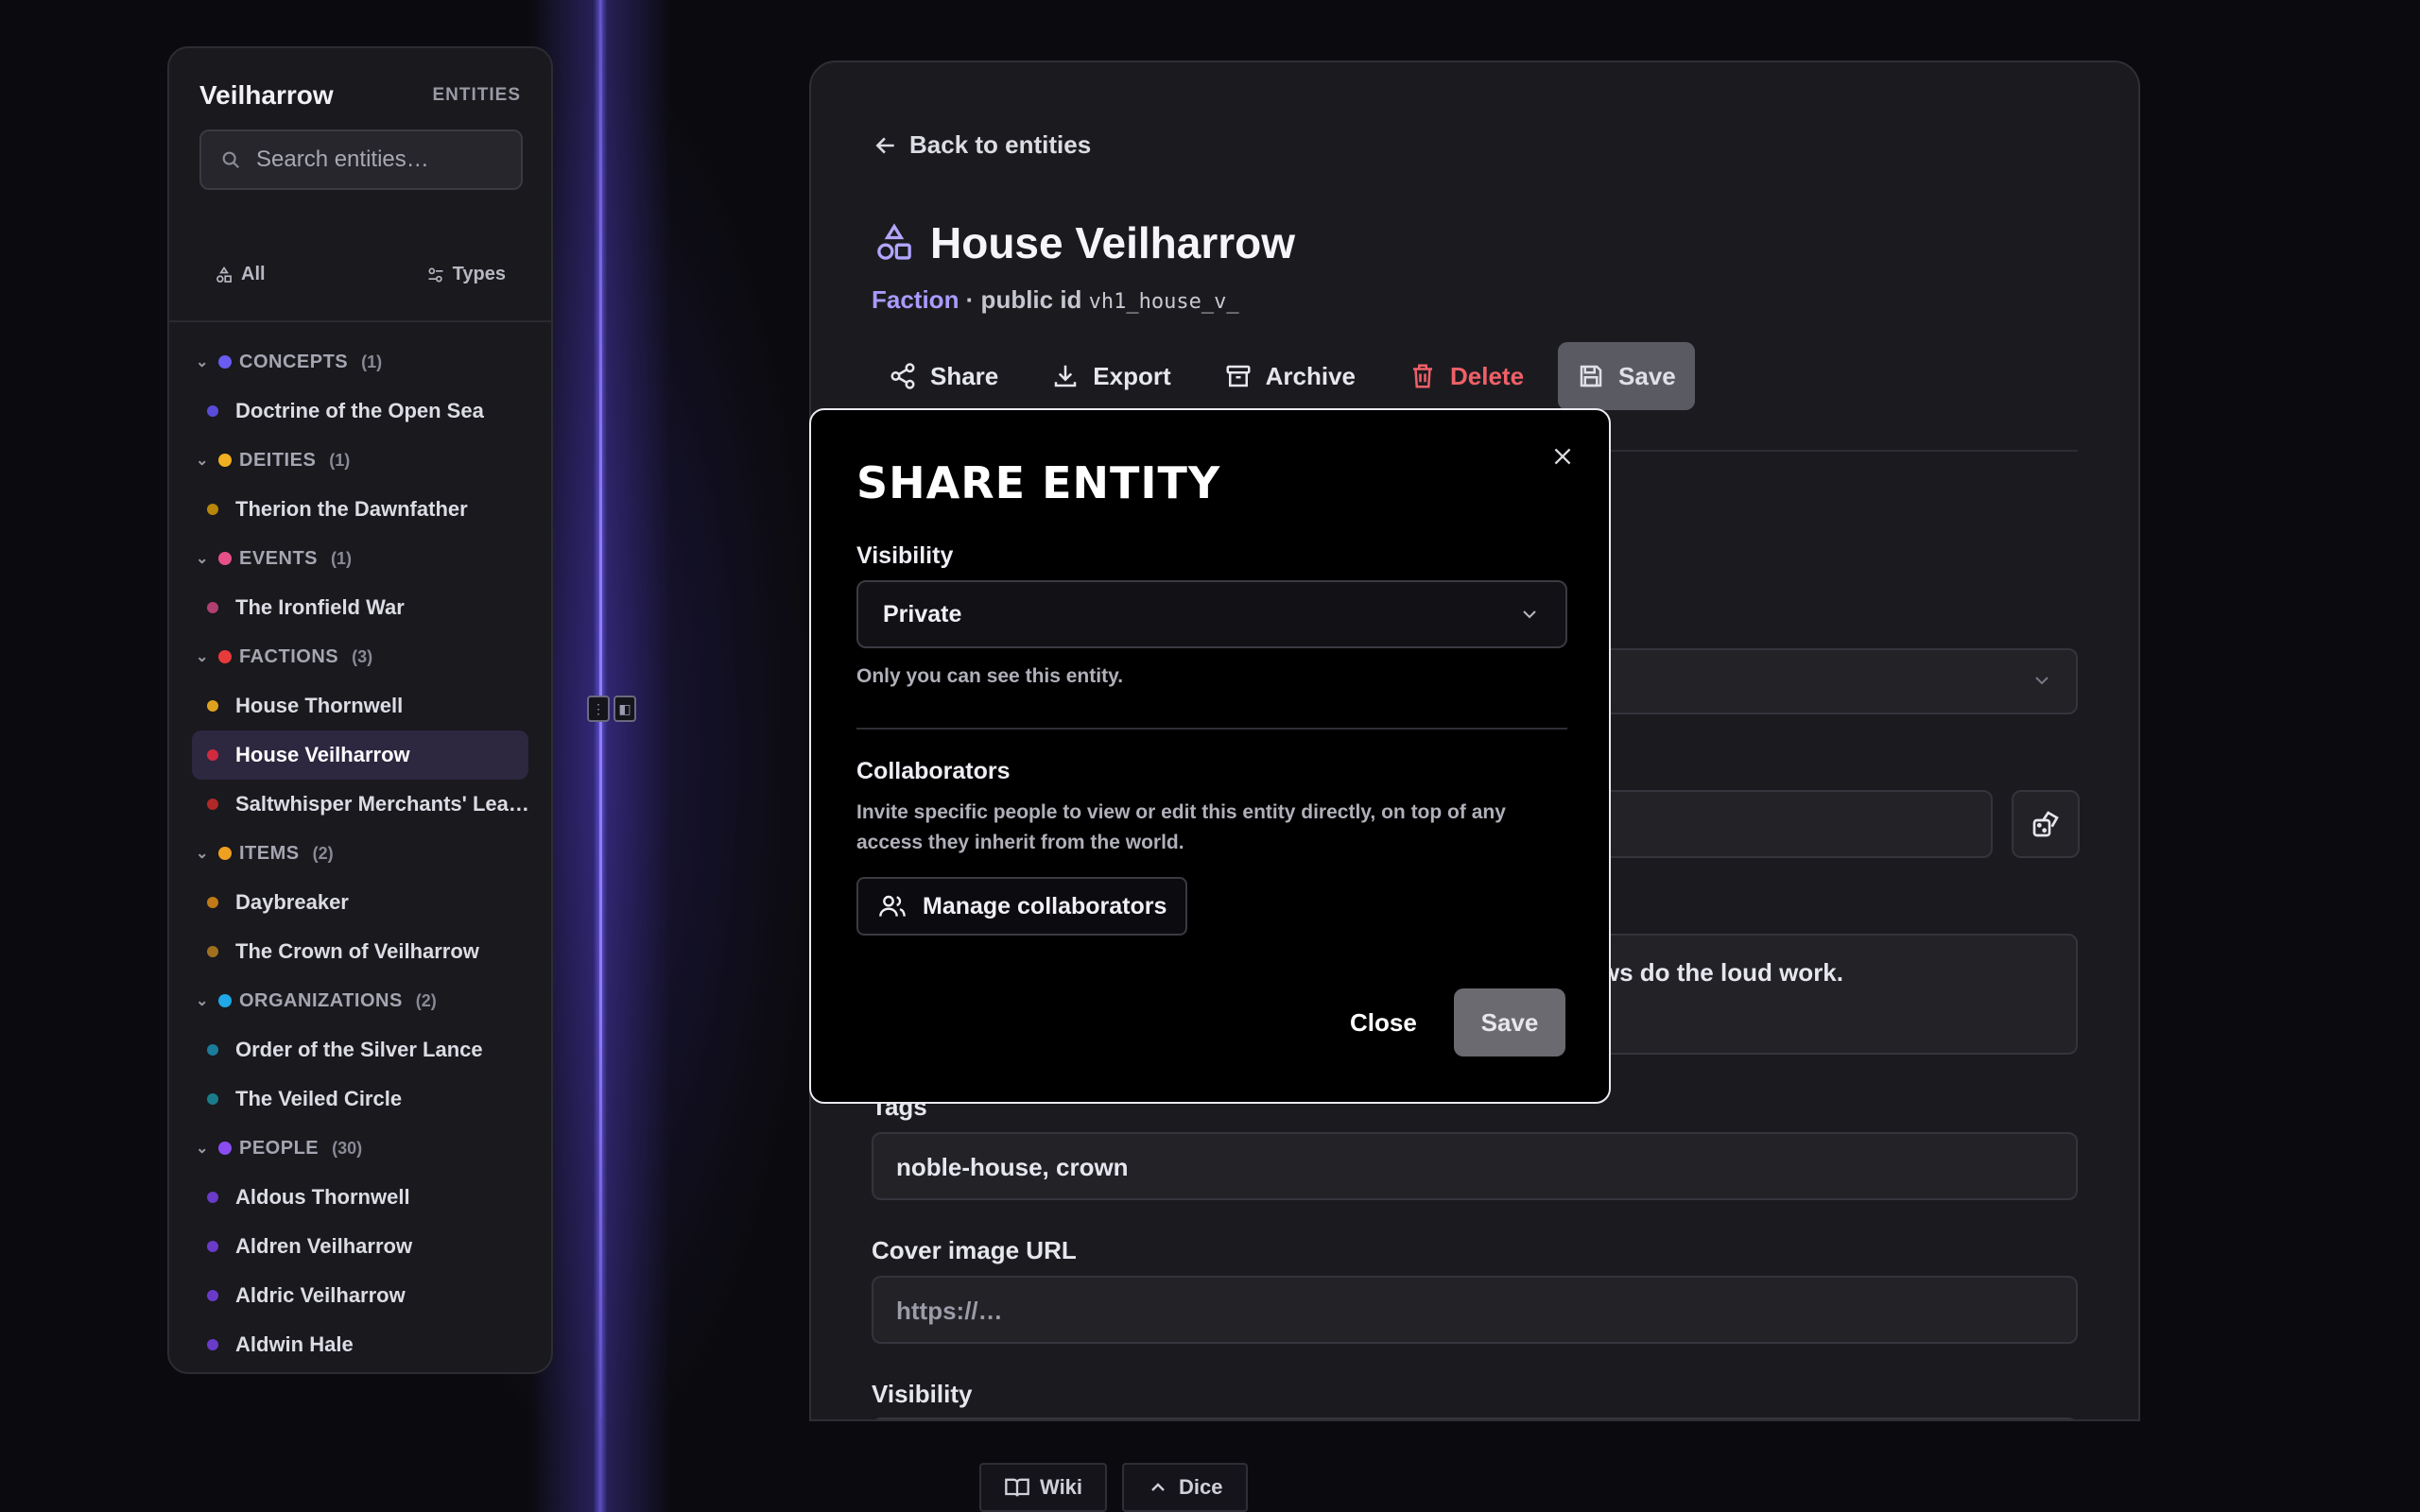  I want to click on group-count: (3), so click(362, 656).